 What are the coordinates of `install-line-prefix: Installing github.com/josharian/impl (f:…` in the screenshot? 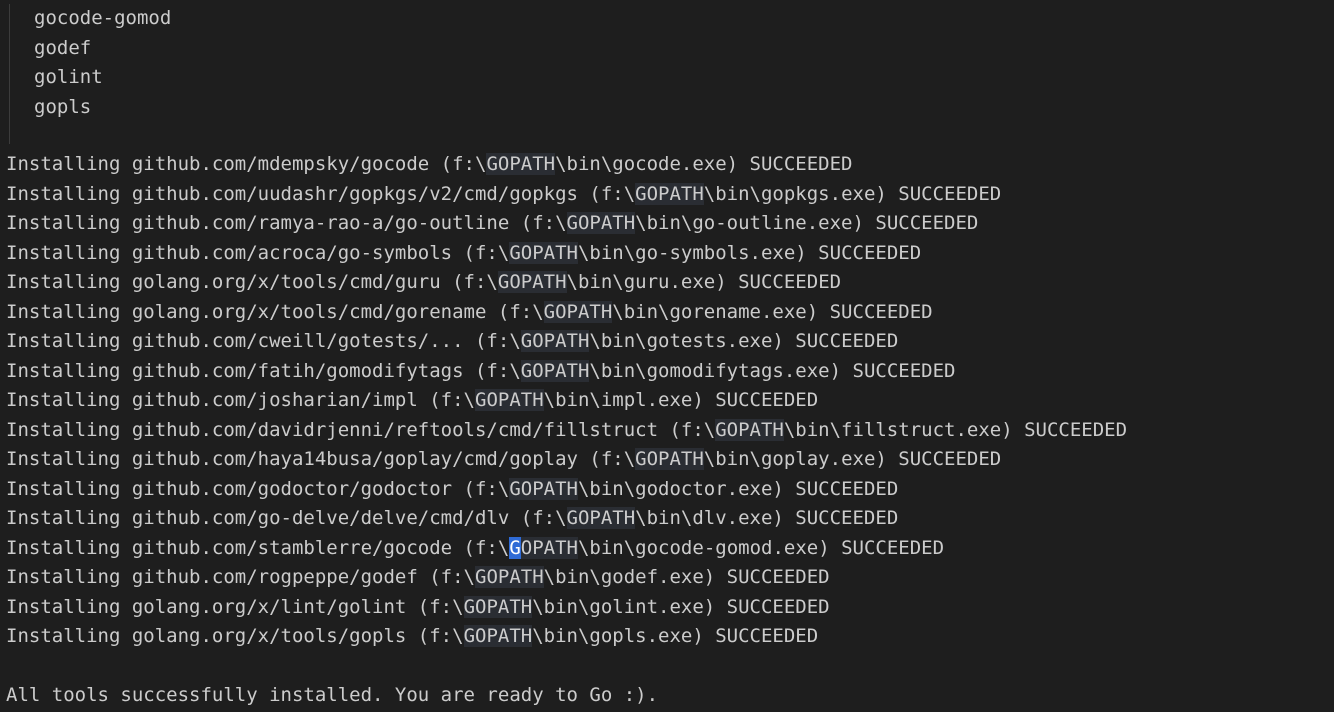 It's located at (240, 400).